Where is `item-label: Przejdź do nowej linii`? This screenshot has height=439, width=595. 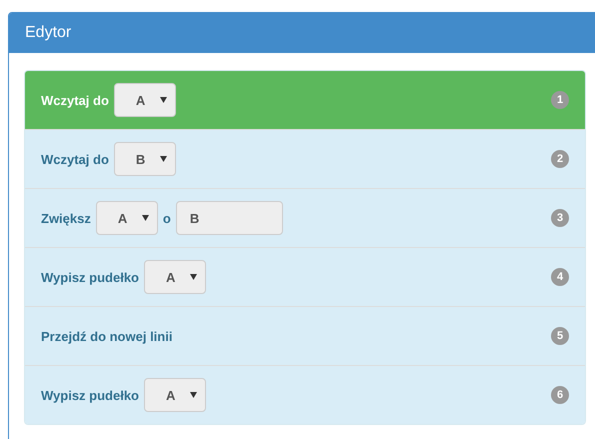
item-label: Przejdź do nowej linii is located at coordinates (106, 336).